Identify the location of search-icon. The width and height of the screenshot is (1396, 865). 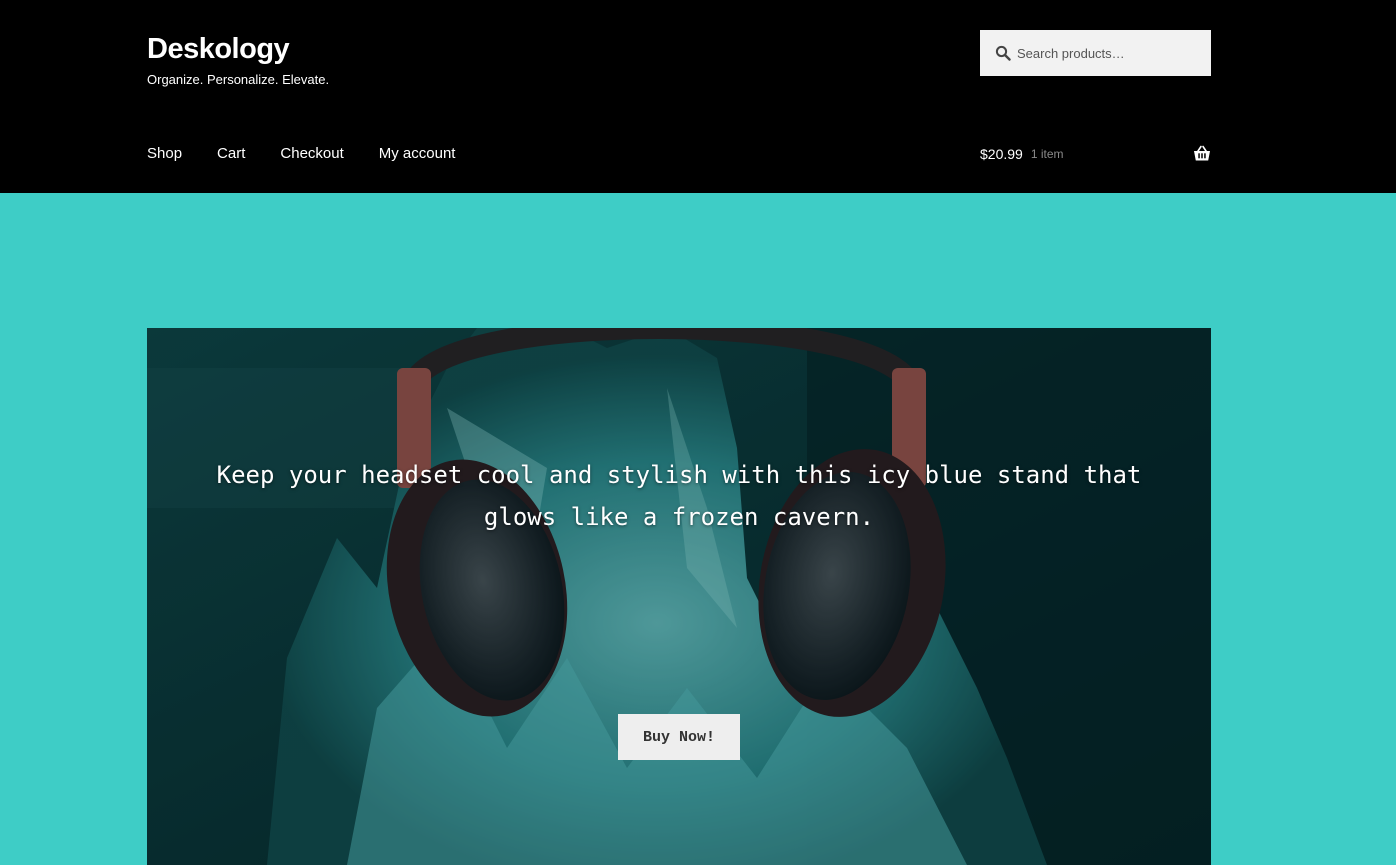
(1003, 53).